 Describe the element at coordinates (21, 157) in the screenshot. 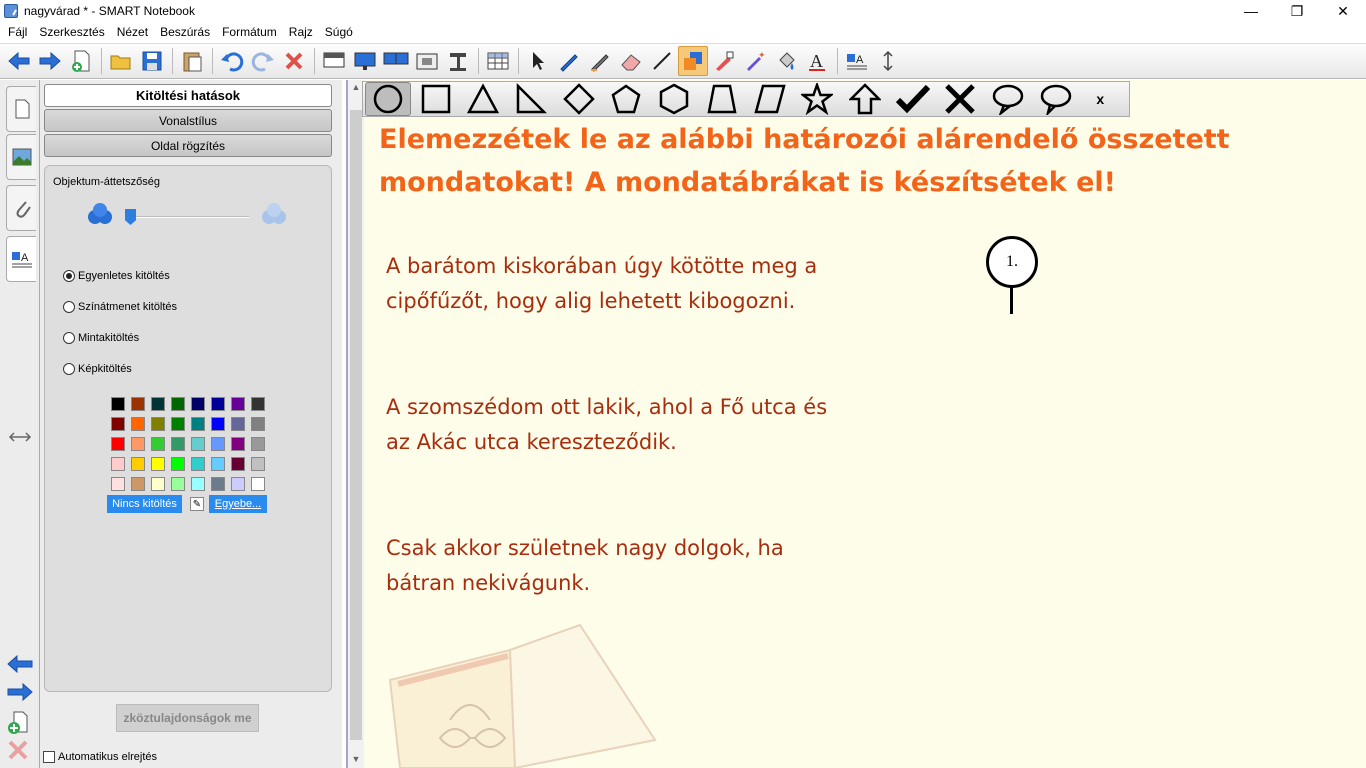

I see `gallery-tab` at that location.